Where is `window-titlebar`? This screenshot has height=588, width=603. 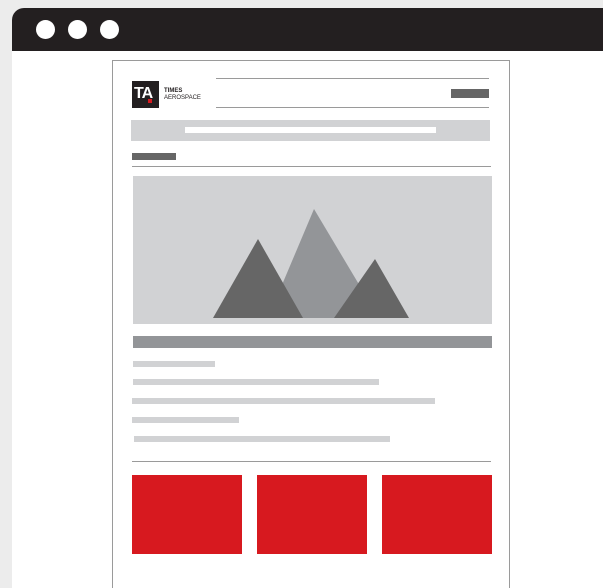
window-titlebar is located at coordinates (307, 29).